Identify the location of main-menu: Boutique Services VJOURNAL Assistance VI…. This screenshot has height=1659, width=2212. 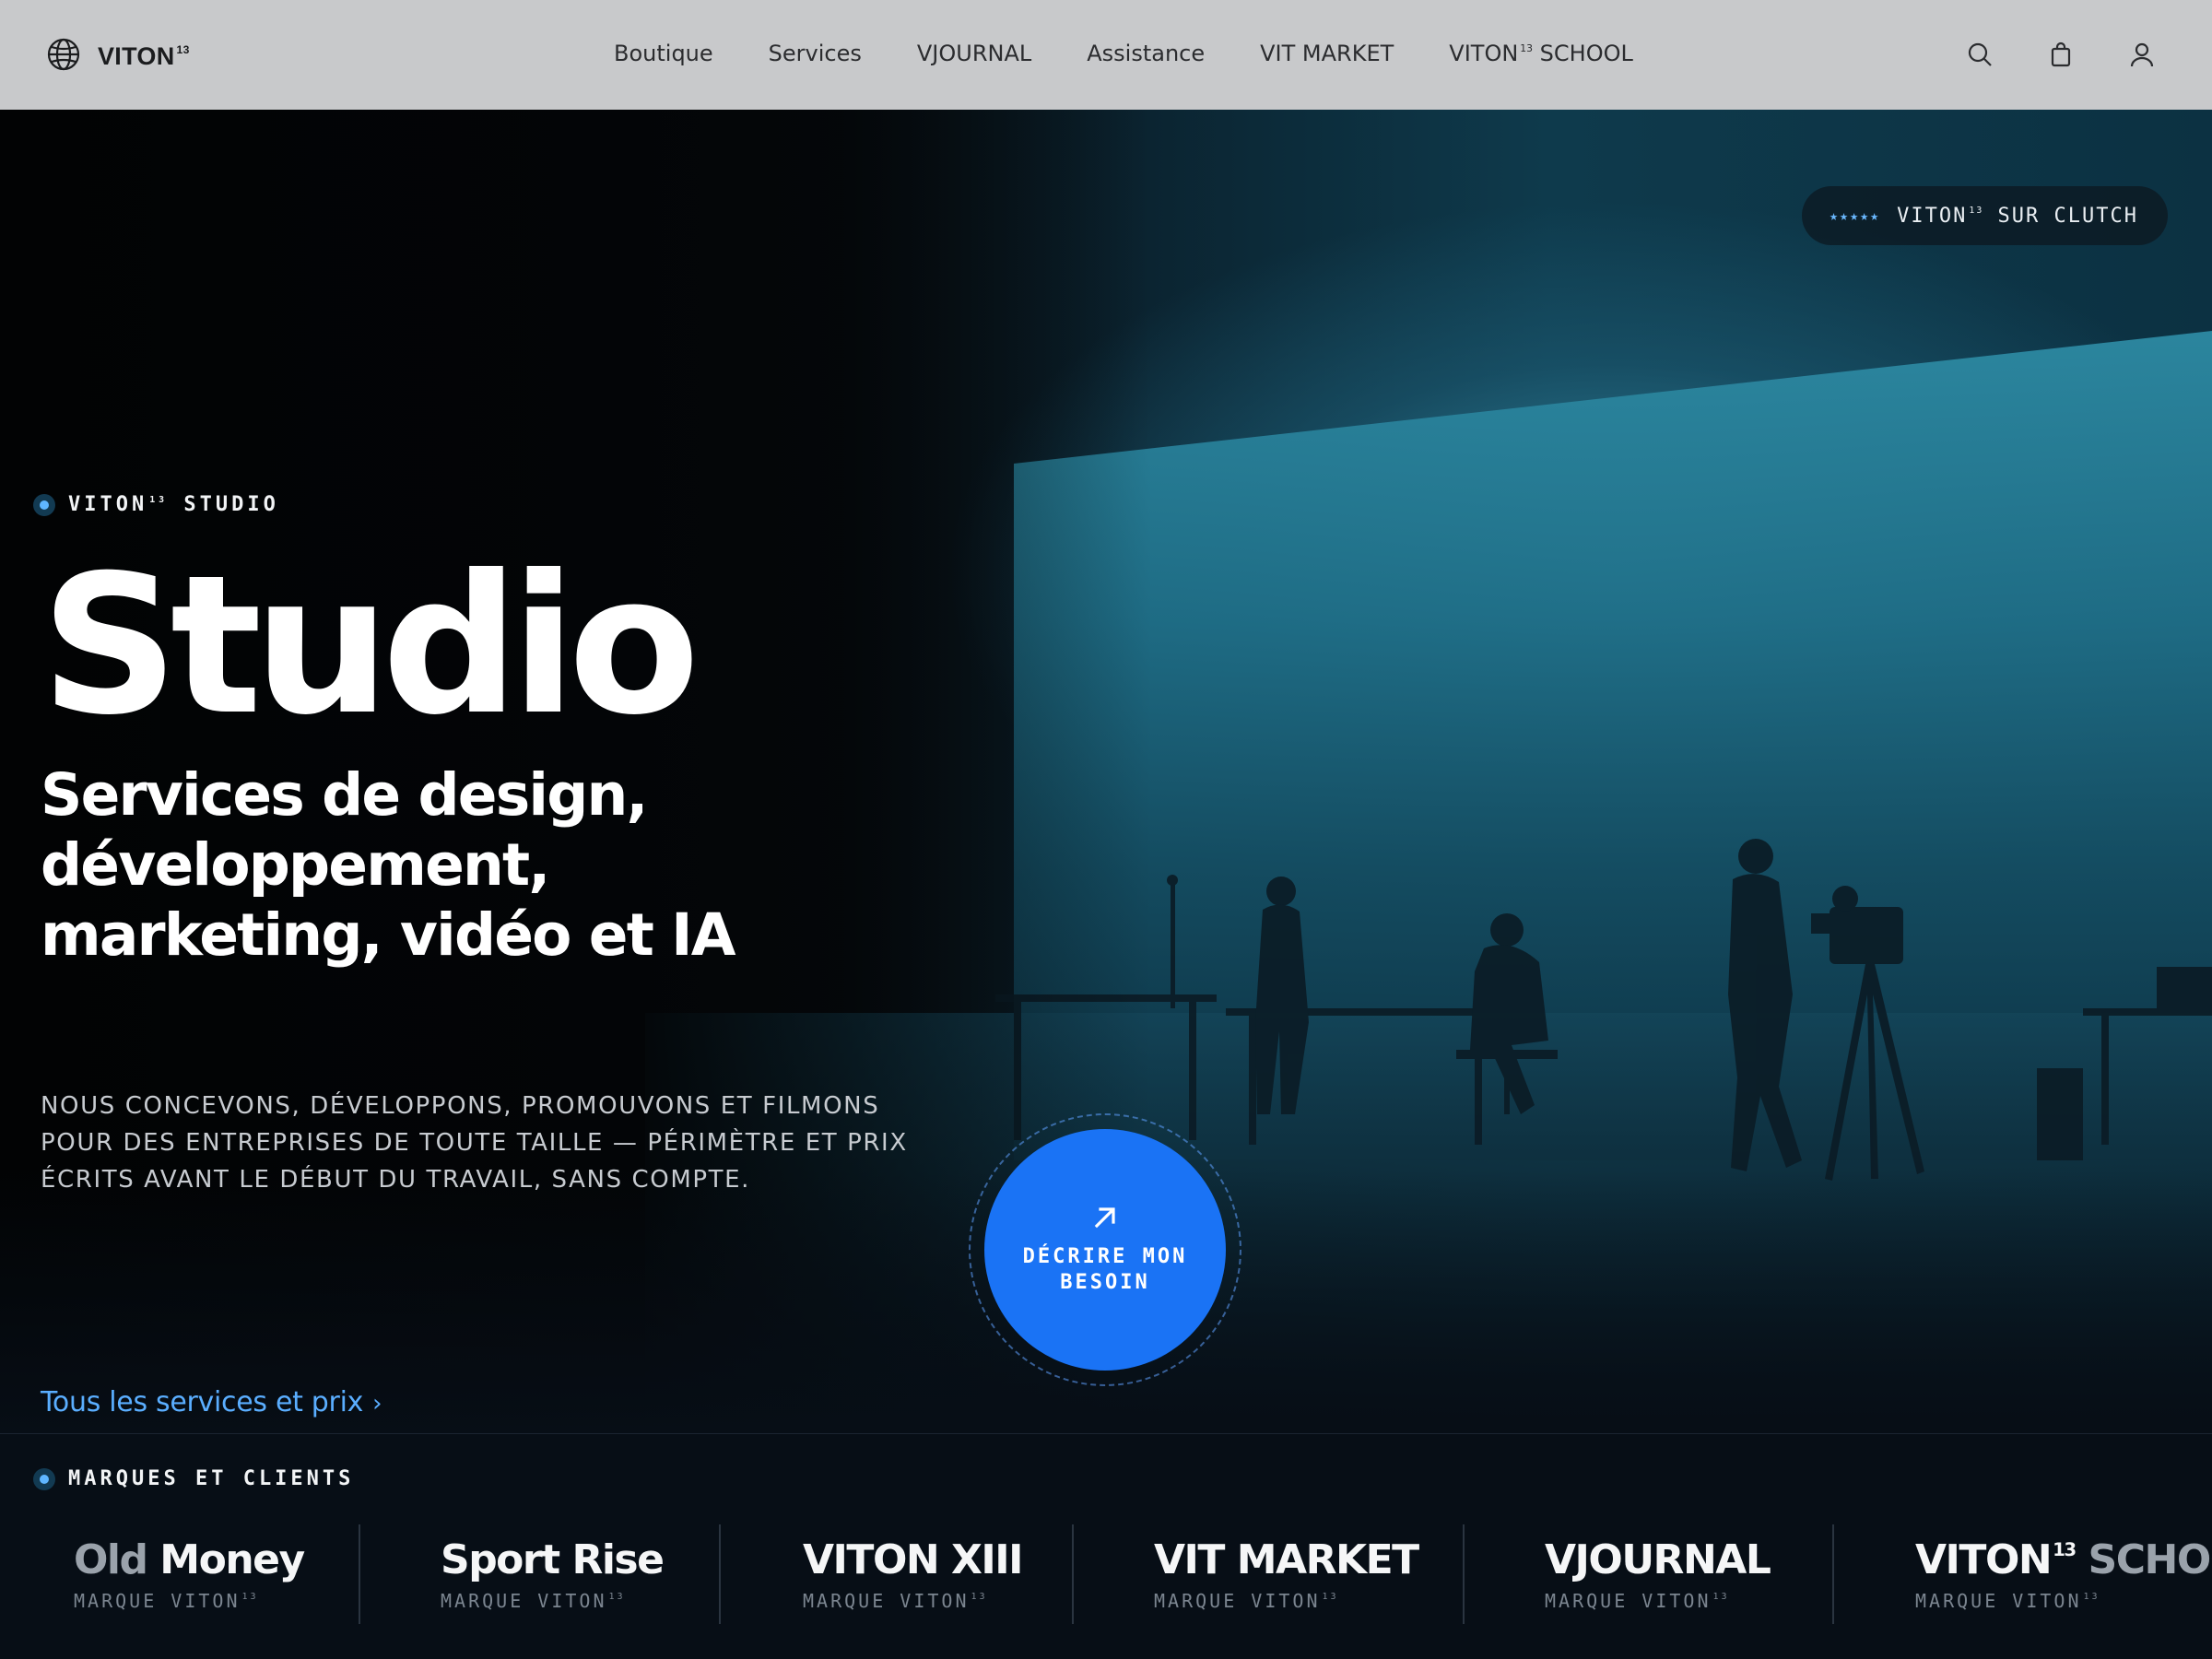
(1123, 53).